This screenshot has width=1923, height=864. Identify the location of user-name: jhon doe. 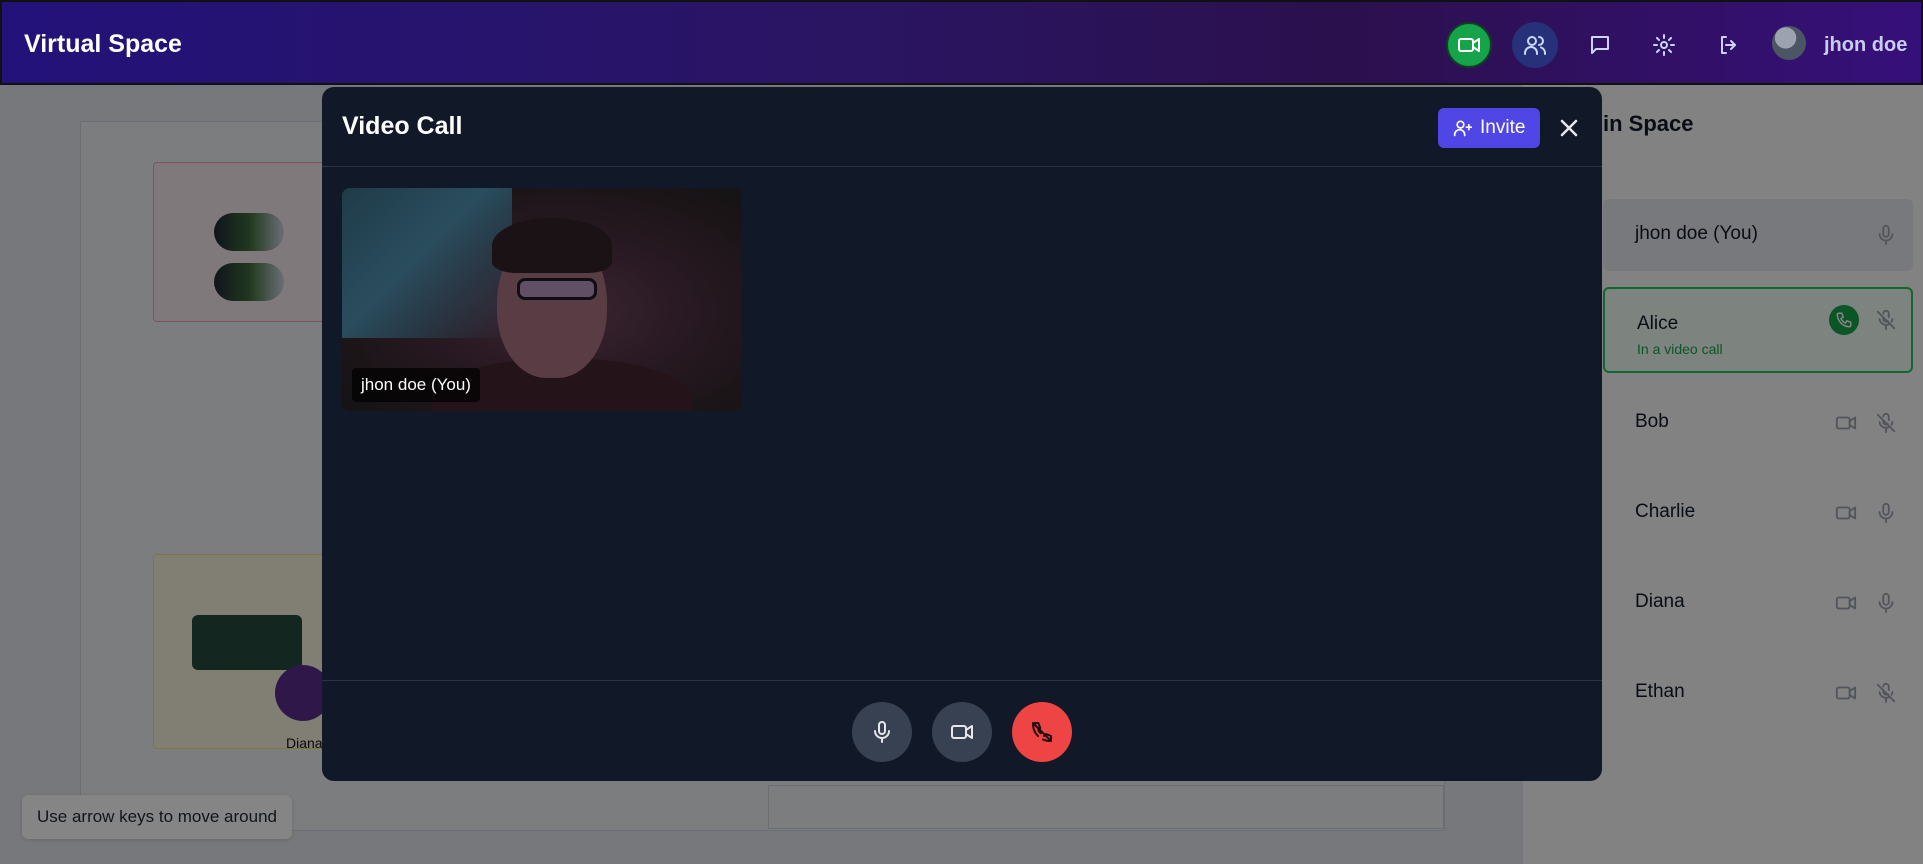
(1866, 45).